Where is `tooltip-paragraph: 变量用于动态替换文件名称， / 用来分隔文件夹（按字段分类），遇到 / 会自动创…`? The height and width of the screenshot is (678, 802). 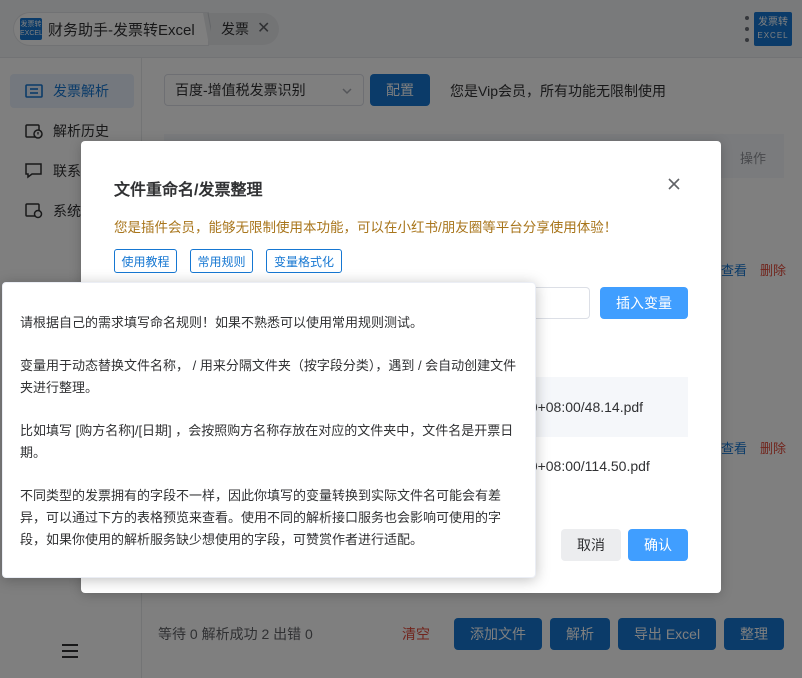 tooltip-paragraph: 变量用于动态替换文件名称， / 用来分隔文件夹（按字段分类），遇到 / 会自动创… is located at coordinates (268, 376).